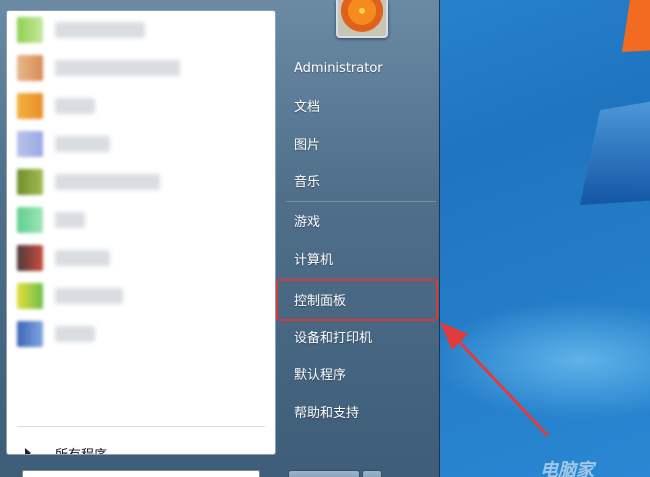  What do you see at coordinates (361, 68) in the screenshot?
I see `user-name-link: Administrator` at bounding box center [361, 68].